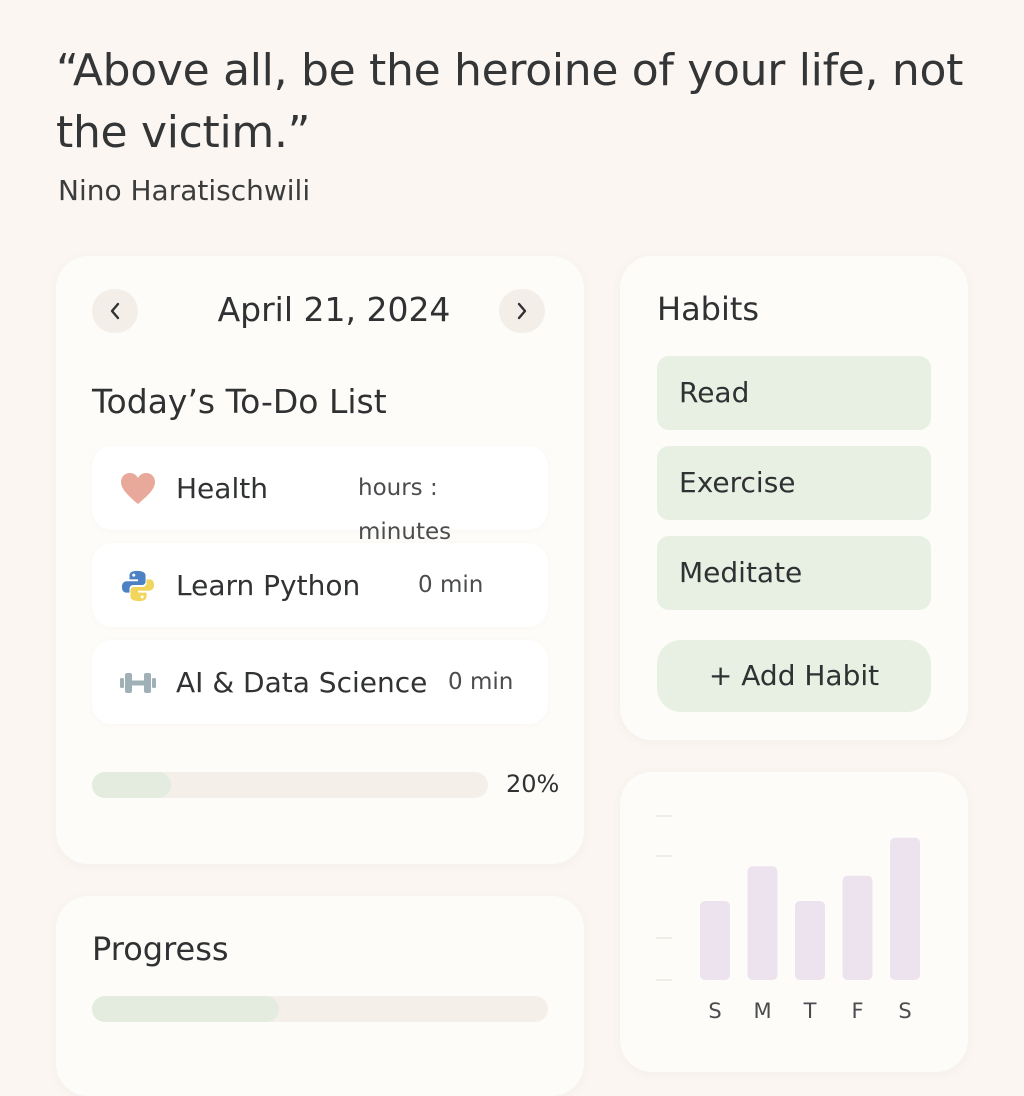 Image resolution: width=1024 pixels, height=1096 pixels. What do you see at coordinates (138, 586) in the screenshot?
I see `python-icon` at bounding box center [138, 586].